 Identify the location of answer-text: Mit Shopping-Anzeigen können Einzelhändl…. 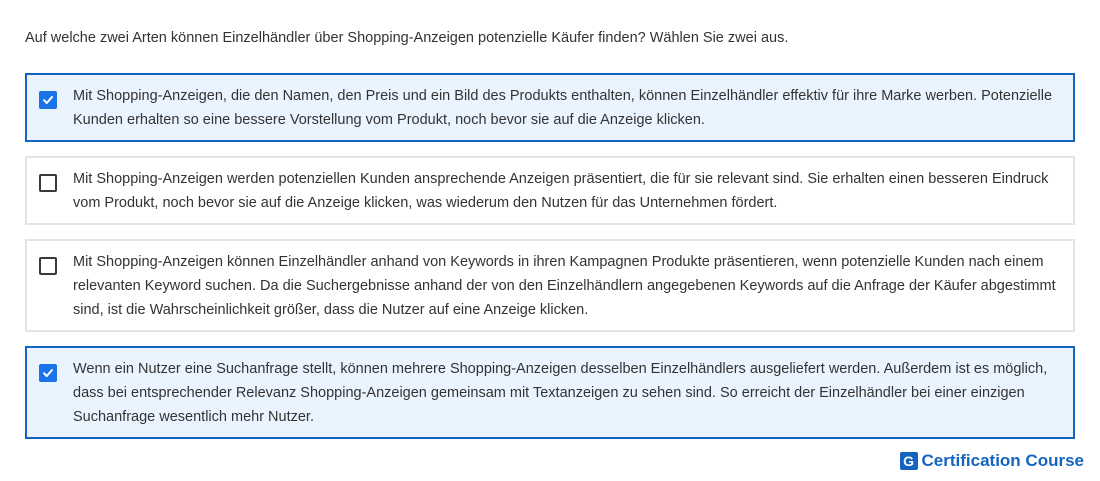
(564, 286).